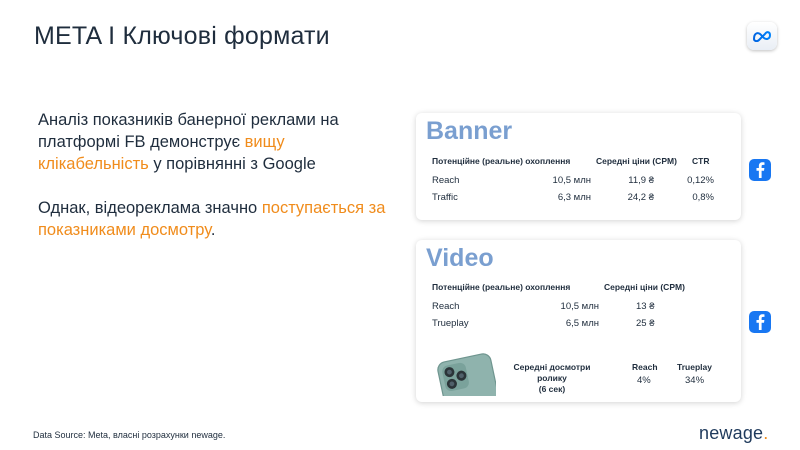 This screenshot has height=450, width=800. What do you see at coordinates (645, 367) in the screenshot?
I see `views-header-reach: Reach` at bounding box center [645, 367].